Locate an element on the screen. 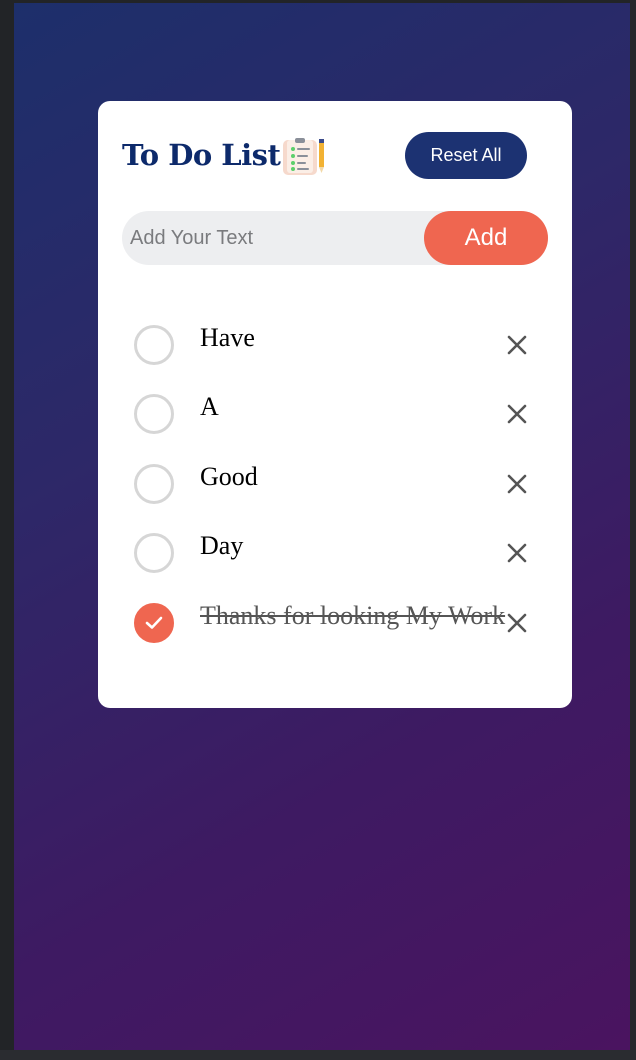 Image resolution: width=636 pixels, height=1060 pixels. task-item-thanks: Thanks for looking My Work is located at coordinates (335, 626).